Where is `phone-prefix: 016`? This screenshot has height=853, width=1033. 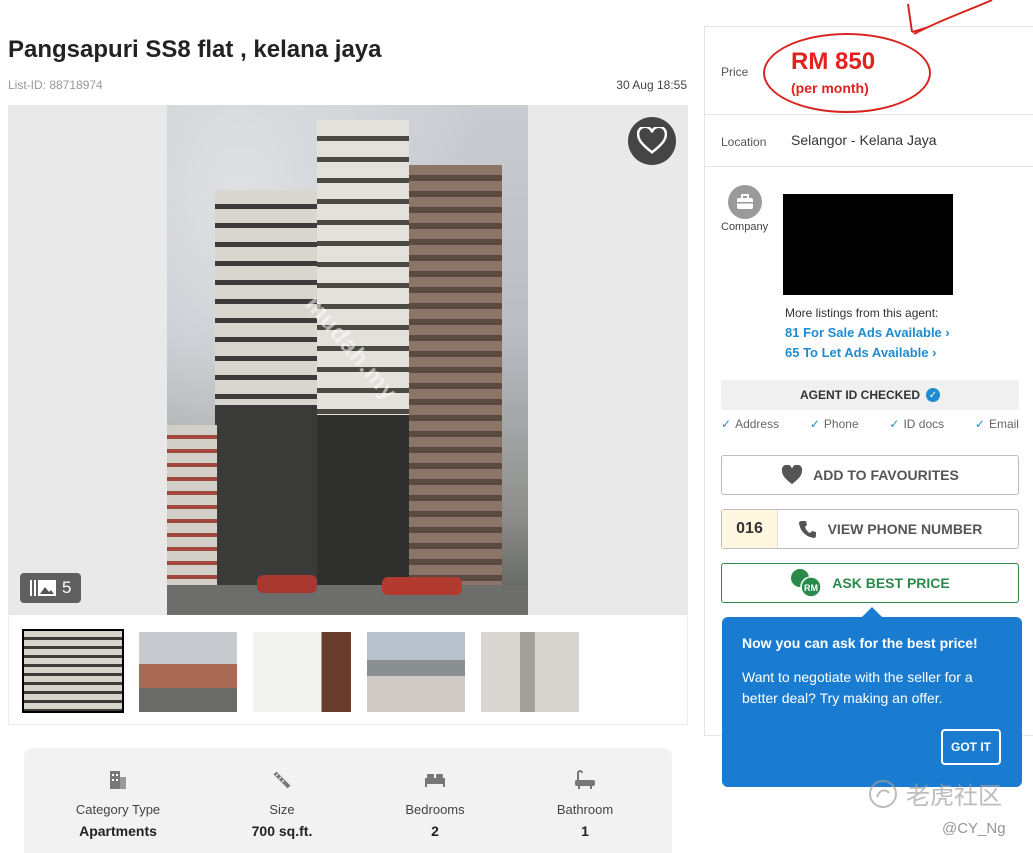 phone-prefix: 016 is located at coordinates (750, 529).